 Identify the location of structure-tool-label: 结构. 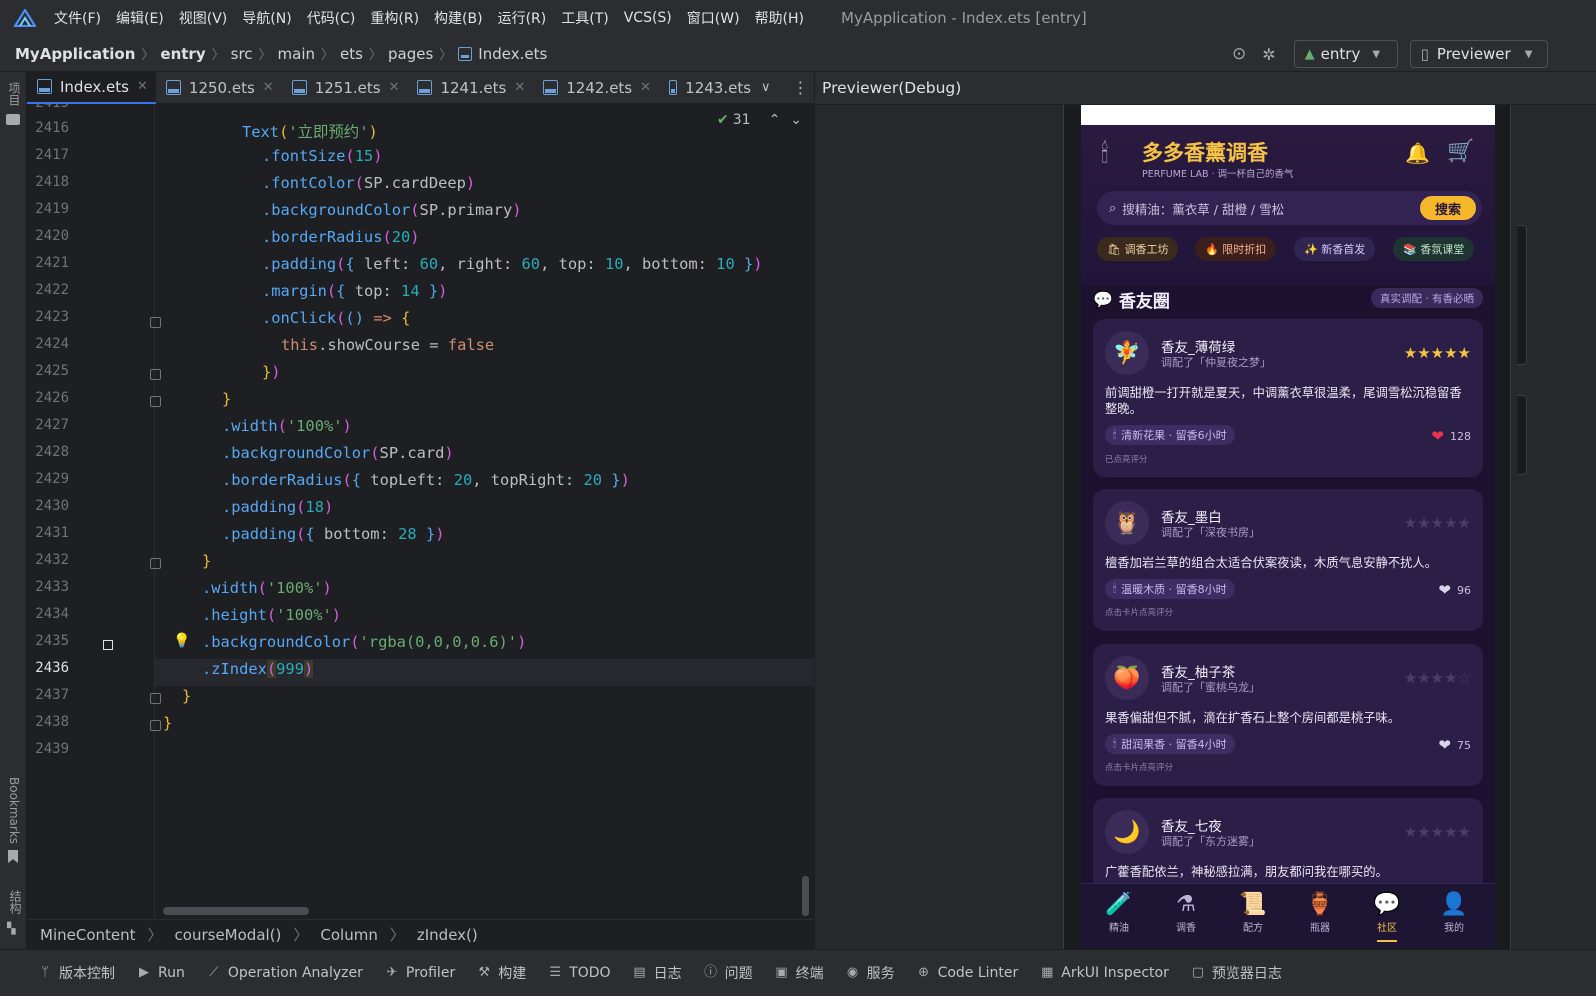
(15, 902).